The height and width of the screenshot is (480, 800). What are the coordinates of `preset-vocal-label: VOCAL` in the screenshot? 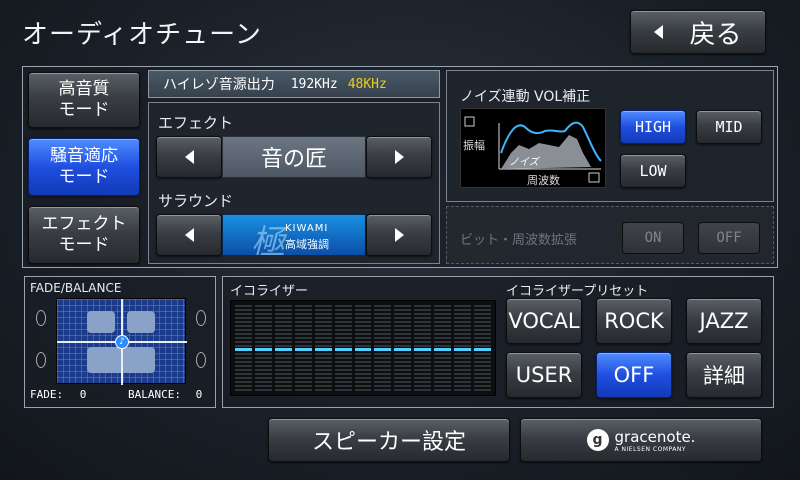 It's located at (544, 321).